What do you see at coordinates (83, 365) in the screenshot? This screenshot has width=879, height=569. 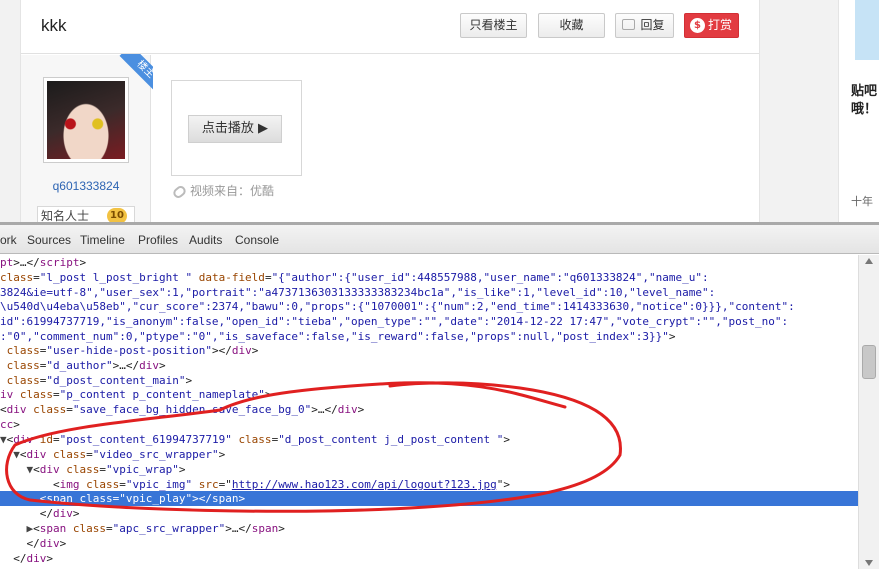 I see `dom-node-line: class="d_author">…</div>` at bounding box center [83, 365].